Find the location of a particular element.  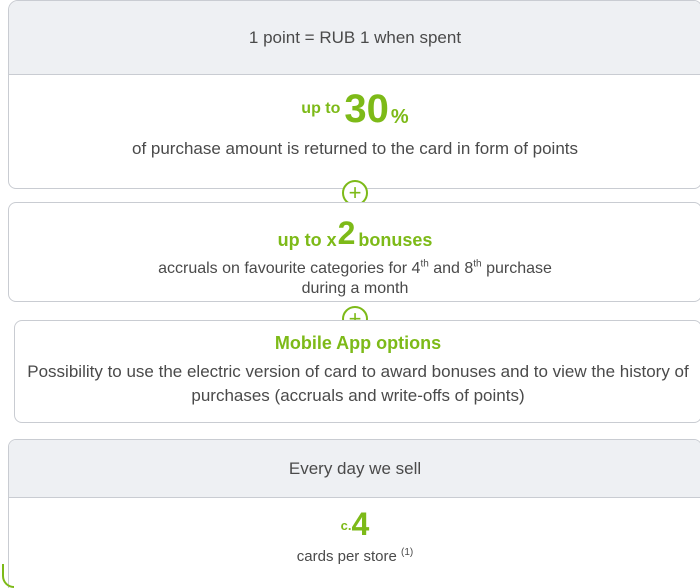

daily-sales-header: Every day we sell is located at coordinates (354, 469).